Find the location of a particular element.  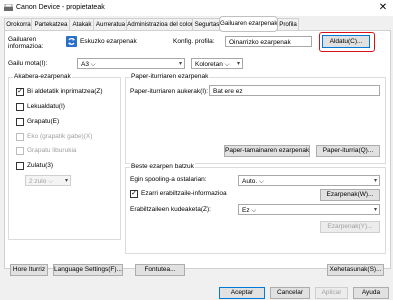

user-info-label: Ezarri erabiltzaile-informazioa is located at coordinates (184, 193).